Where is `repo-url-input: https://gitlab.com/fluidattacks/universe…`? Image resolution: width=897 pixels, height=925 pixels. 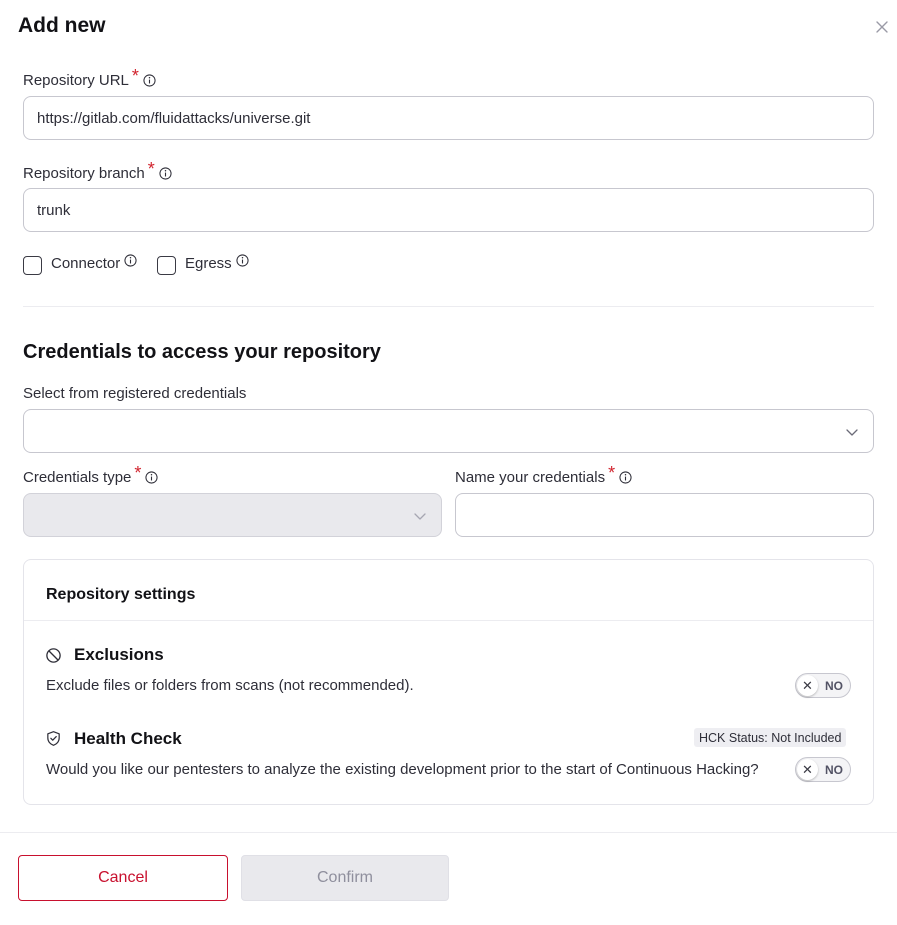
repo-url-input: https://gitlab.com/fluidattacks/universe… is located at coordinates (448, 118).